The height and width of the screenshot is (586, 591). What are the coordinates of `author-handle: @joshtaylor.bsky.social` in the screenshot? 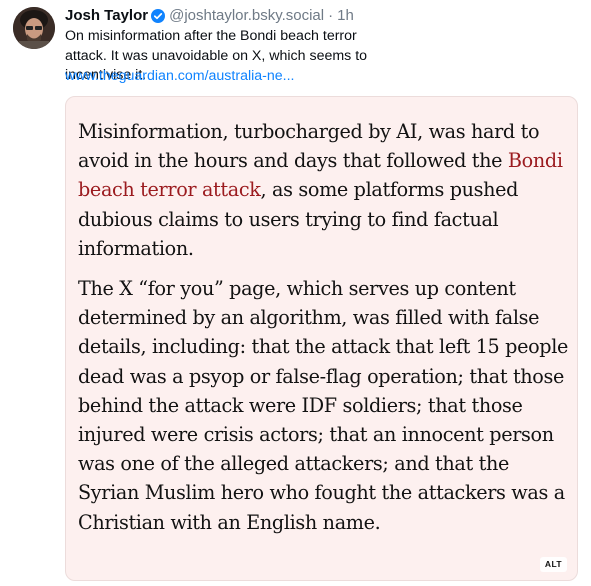 It's located at (246, 16).